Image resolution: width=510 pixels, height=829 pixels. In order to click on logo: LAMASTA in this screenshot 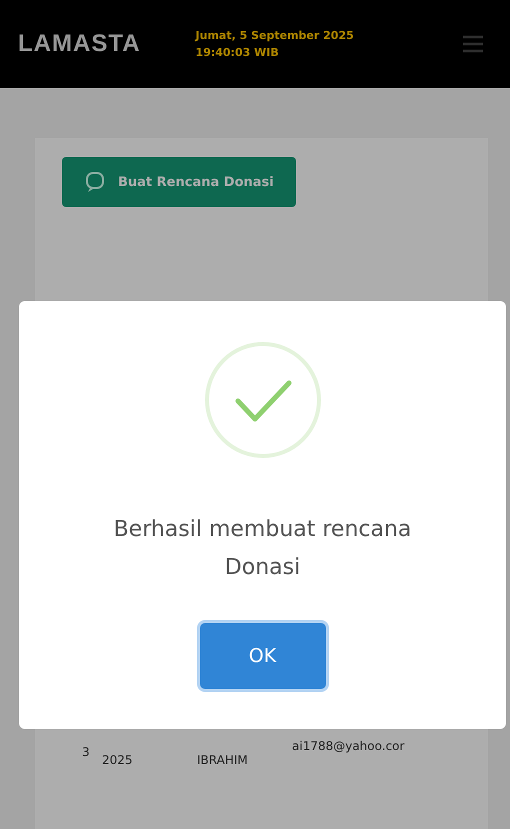, I will do `click(79, 44)`.